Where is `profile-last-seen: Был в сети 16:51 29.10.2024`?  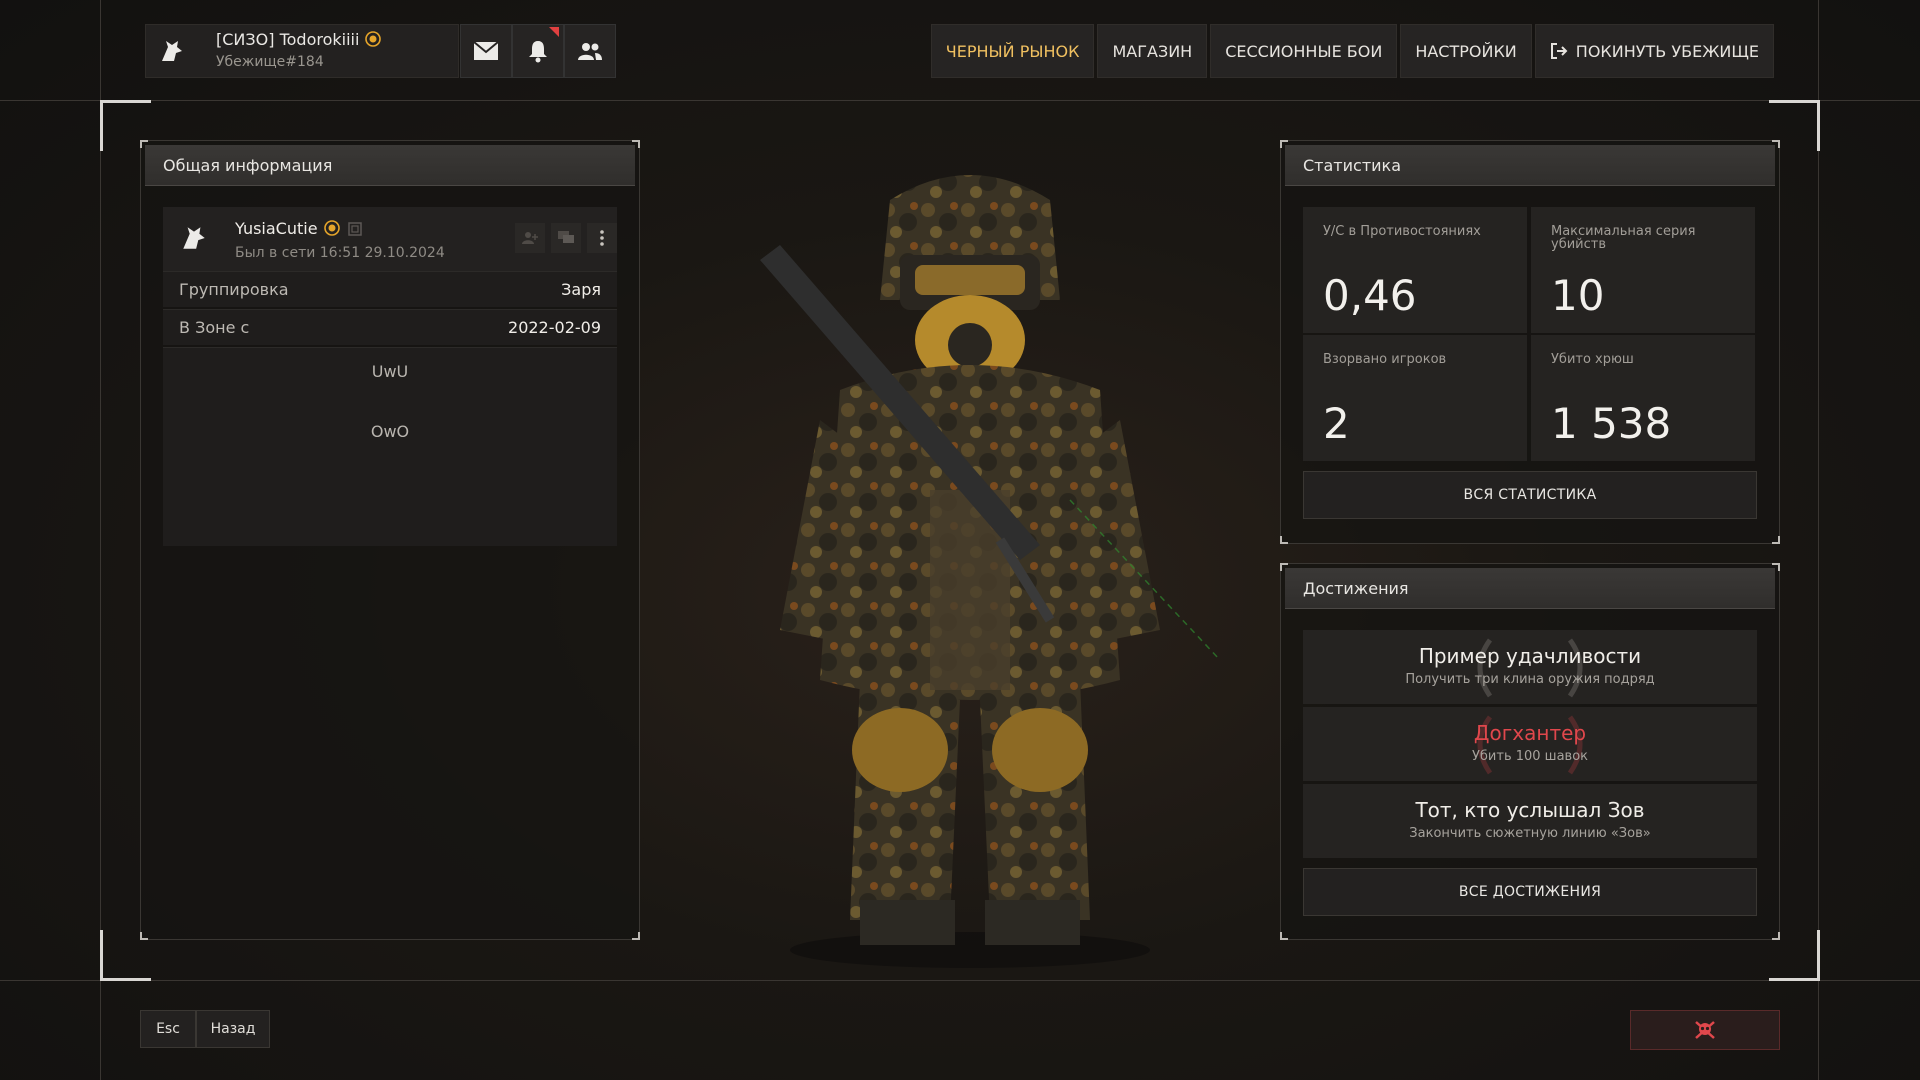 profile-last-seen: Был в сети 16:51 29.10.2024 is located at coordinates (340, 253).